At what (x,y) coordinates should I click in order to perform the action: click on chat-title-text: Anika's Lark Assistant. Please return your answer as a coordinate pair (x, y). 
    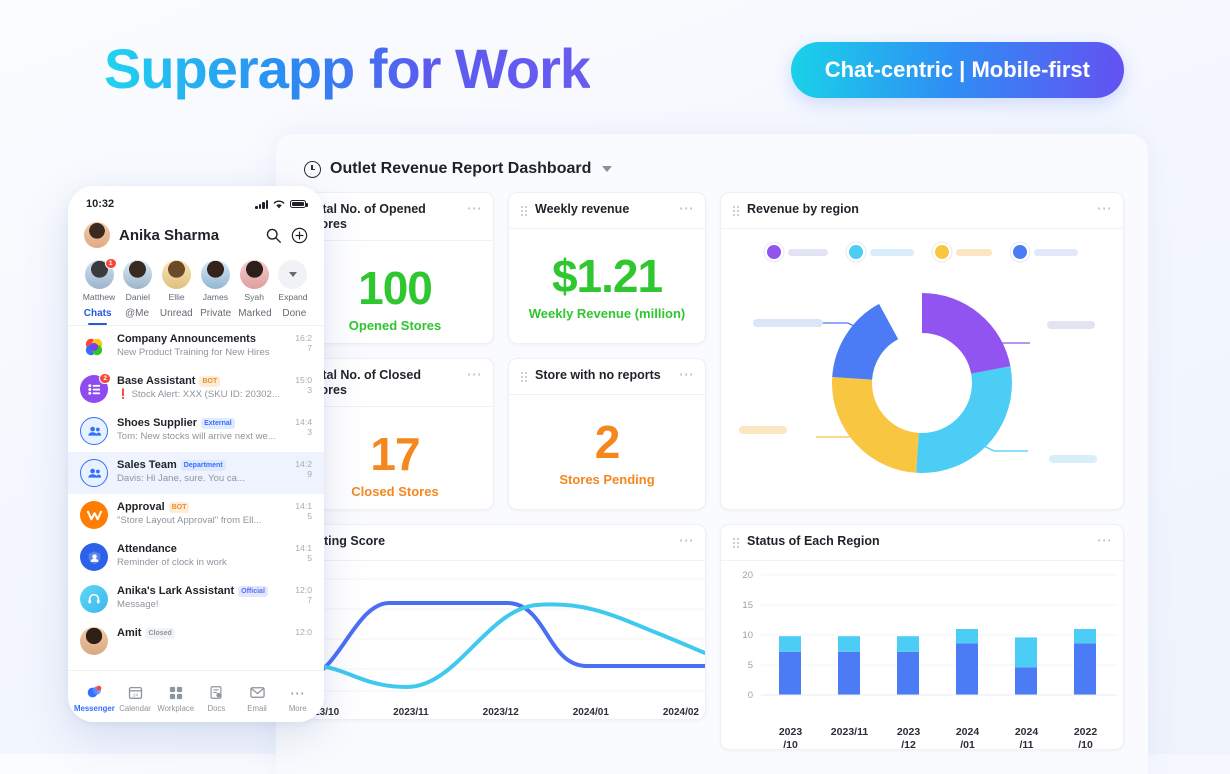
    Looking at the image, I should click on (176, 591).